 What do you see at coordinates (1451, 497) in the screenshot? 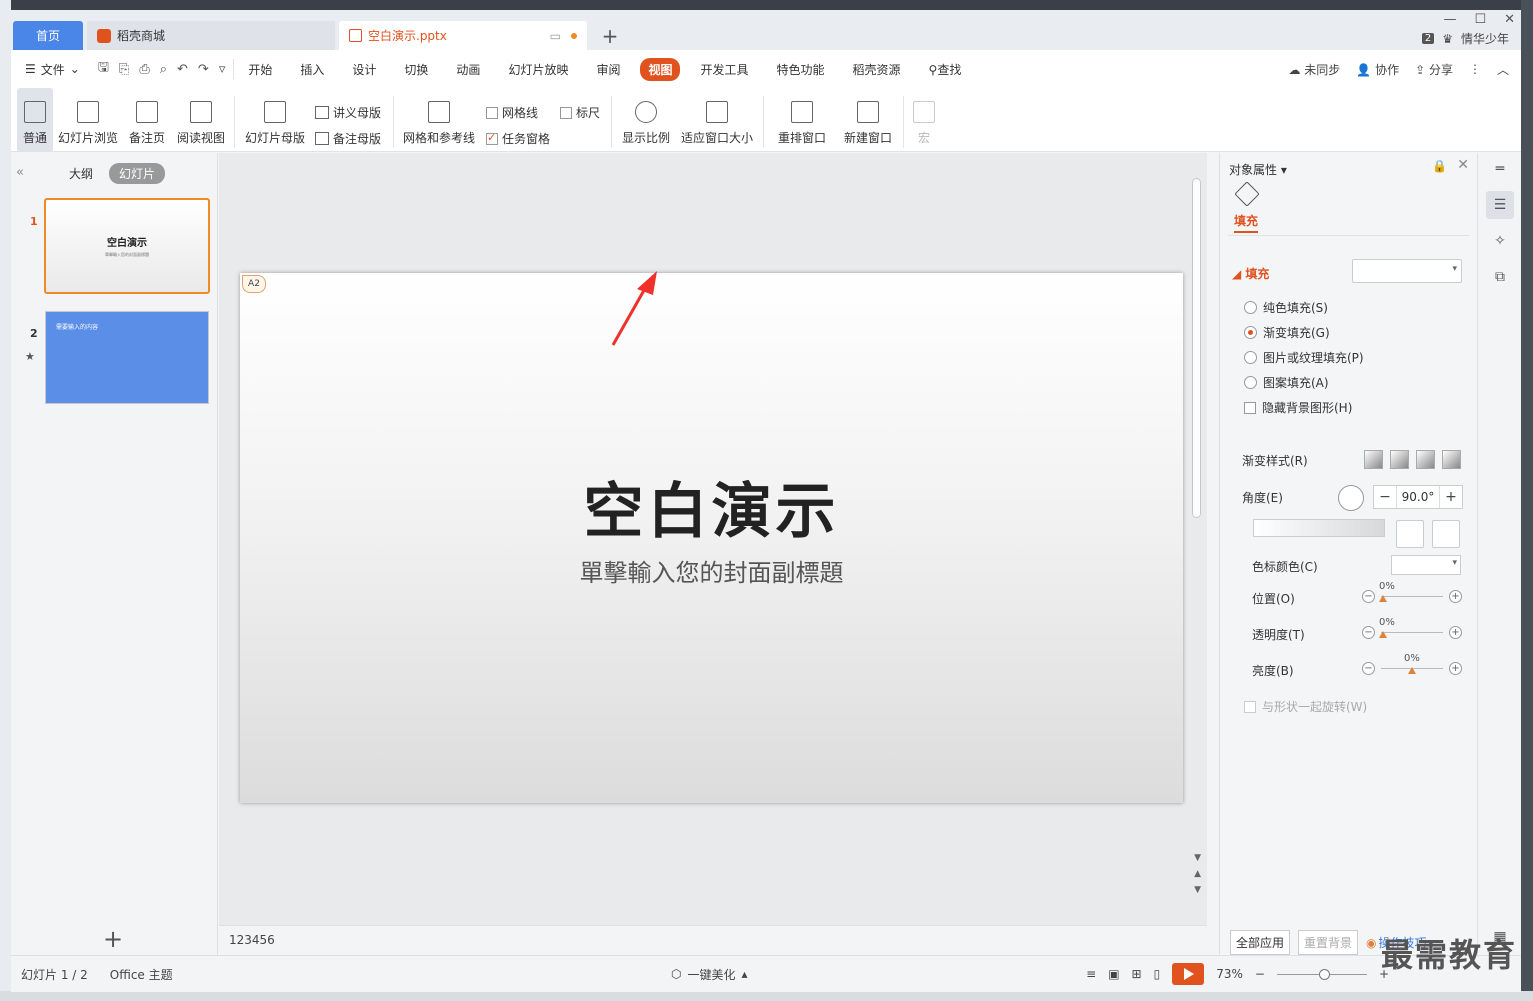
I see `angle-increase-button: +` at bounding box center [1451, 497].